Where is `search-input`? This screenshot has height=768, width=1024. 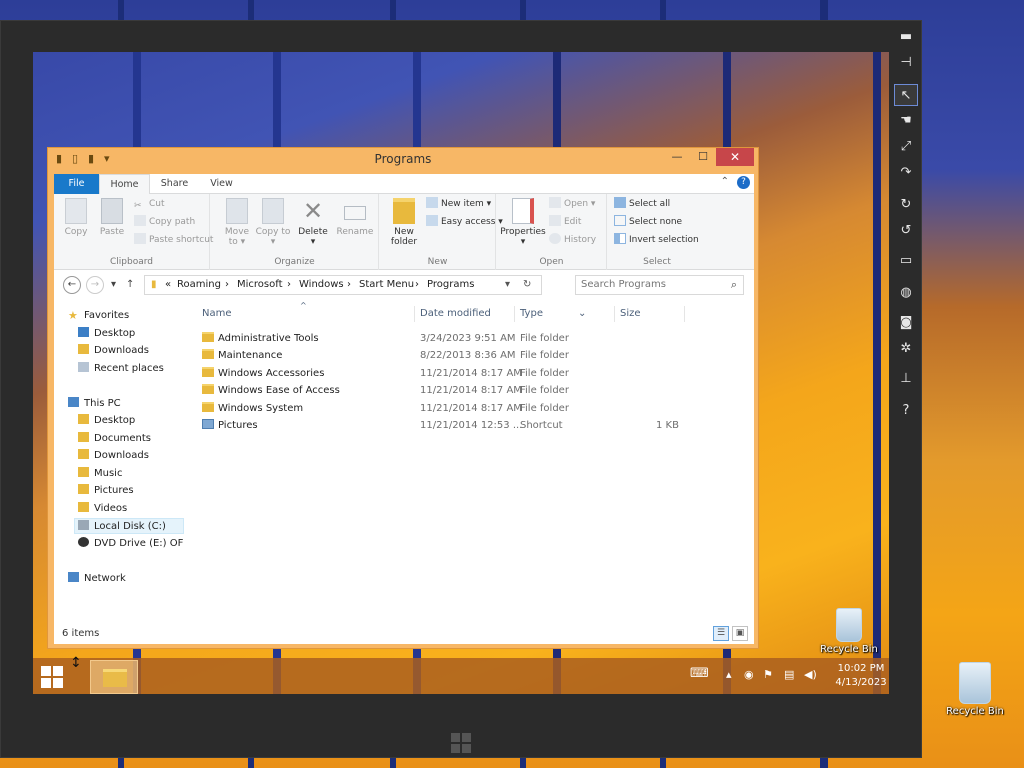 search-input is located at coordinates (646, 284).